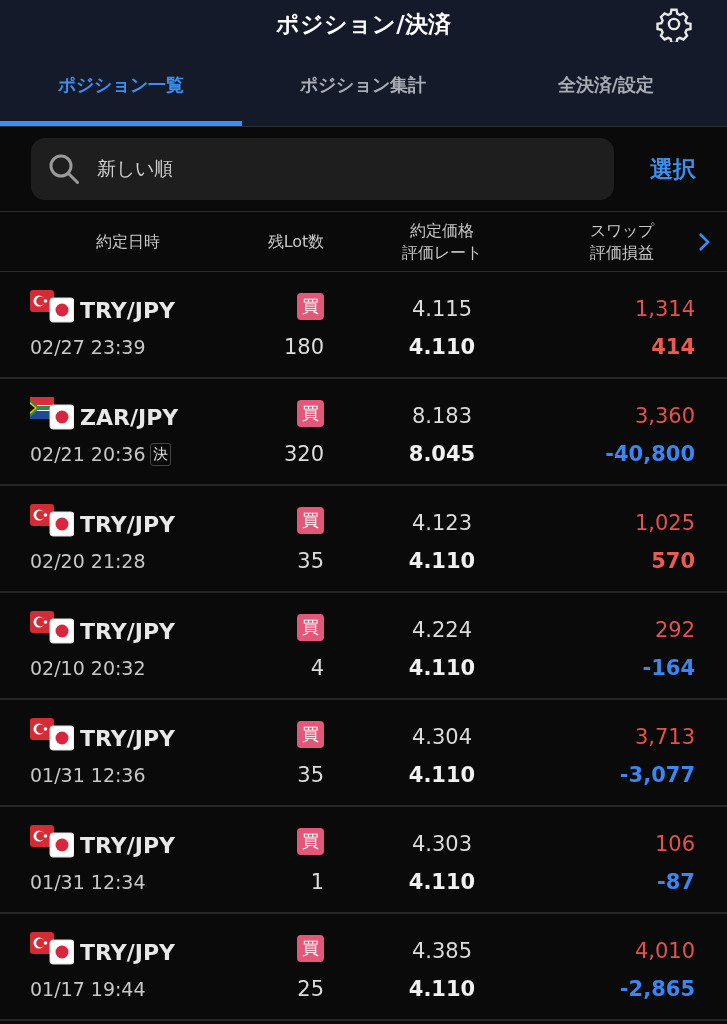  What do you see at coordinates (442, 454) in the screenshot?
I see `valuation-rate: 8.045` at bounding box center [442, 454].